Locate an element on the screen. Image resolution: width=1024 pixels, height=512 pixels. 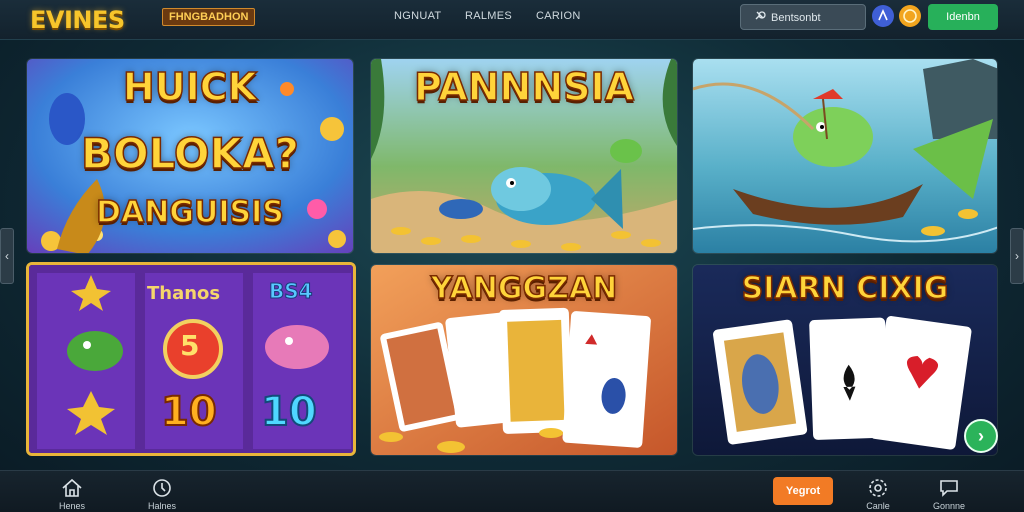
search-box is located at coordinates (803, 17).